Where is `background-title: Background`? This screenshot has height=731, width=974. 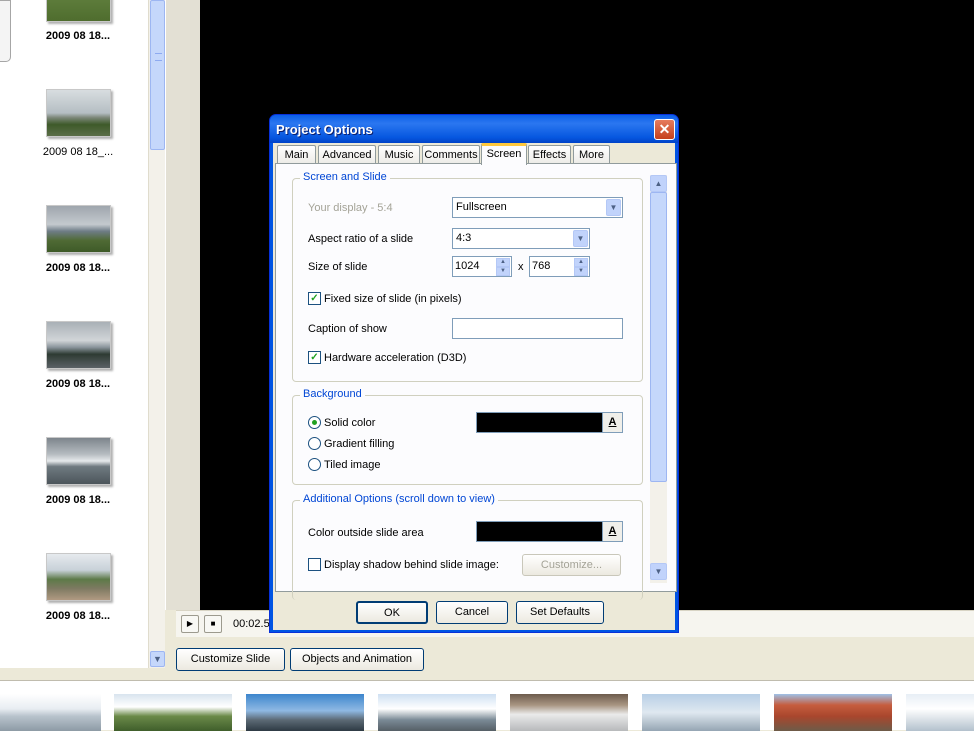
background-title: Background is located at coordinates (332, 394).